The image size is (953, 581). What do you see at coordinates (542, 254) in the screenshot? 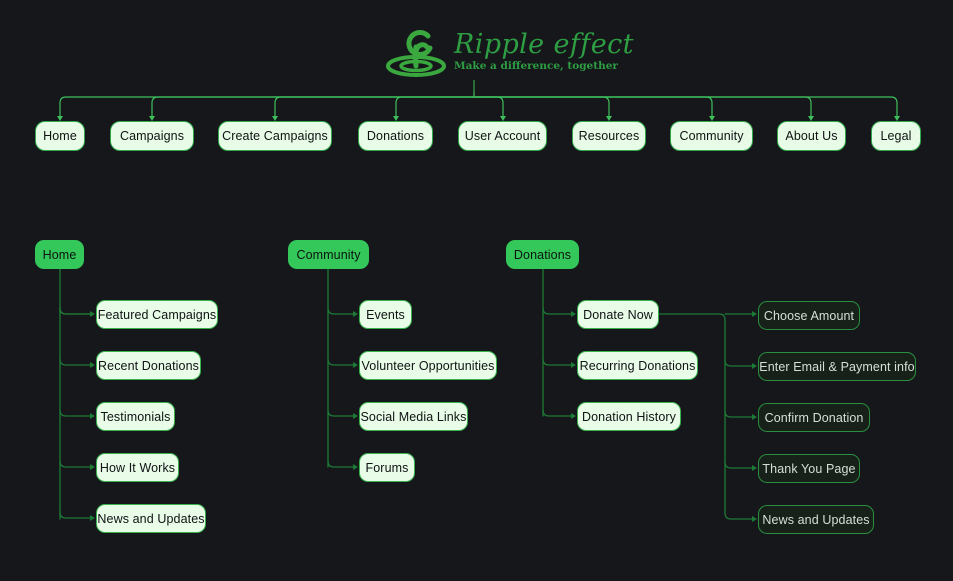
I see `section-head-donations: Donations` at bounding box center [542, 254].